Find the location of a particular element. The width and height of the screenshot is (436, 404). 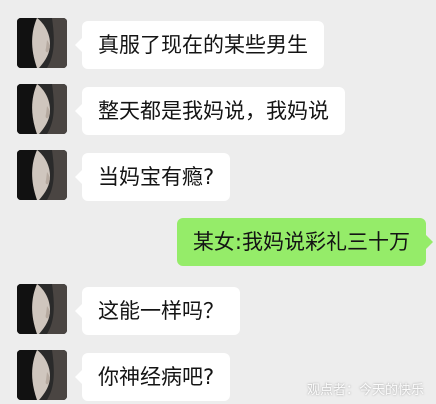

incoming-message-bubble: 真服了现在的某些男生 is located at coordinates (199, 45).